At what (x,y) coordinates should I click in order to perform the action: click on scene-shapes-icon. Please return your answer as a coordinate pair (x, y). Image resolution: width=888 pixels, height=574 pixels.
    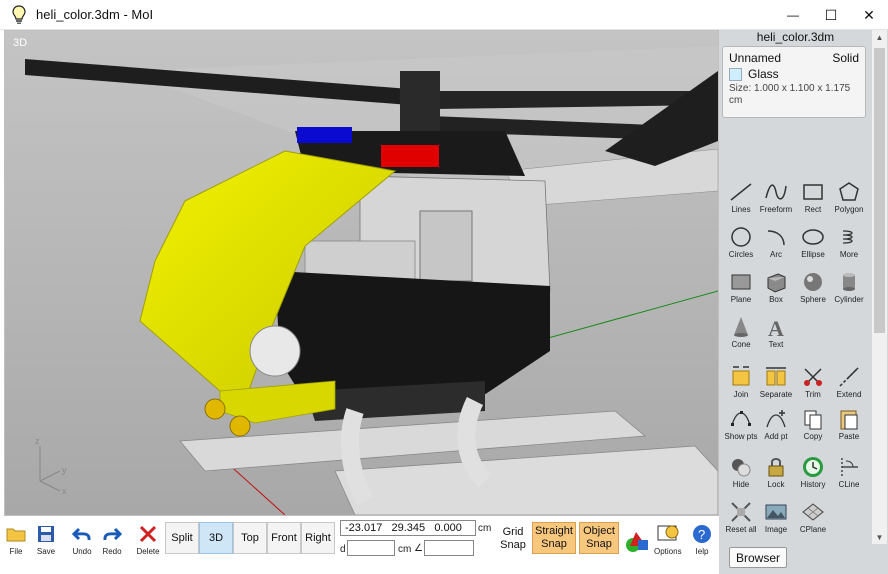
    Looking at the image, I should click on (637, 541).